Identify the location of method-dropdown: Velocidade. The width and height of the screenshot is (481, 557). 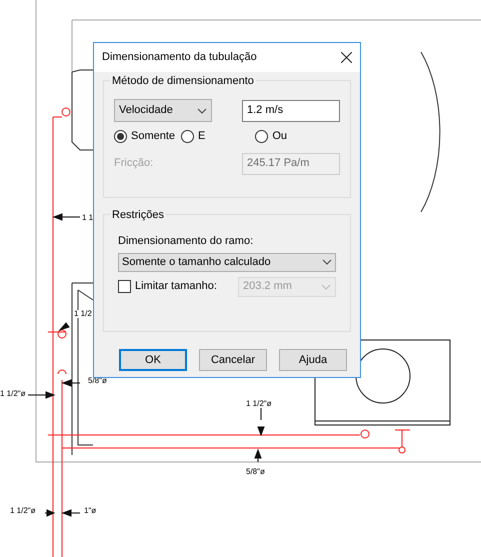
(163, 110).